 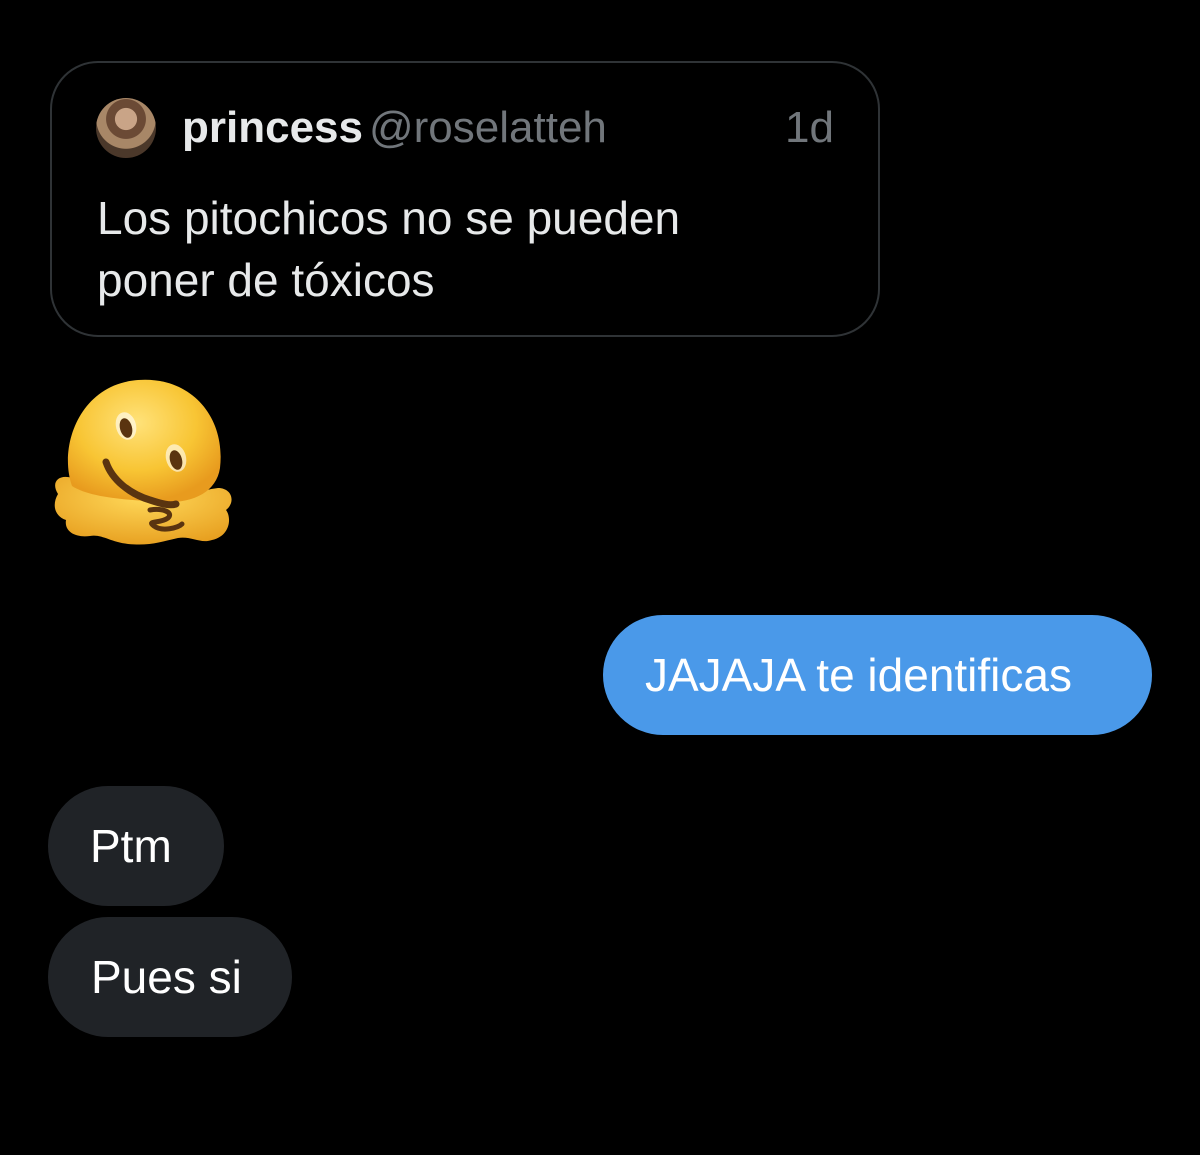 I want to click on message-text: Ptm, so click(x=131, y=846).